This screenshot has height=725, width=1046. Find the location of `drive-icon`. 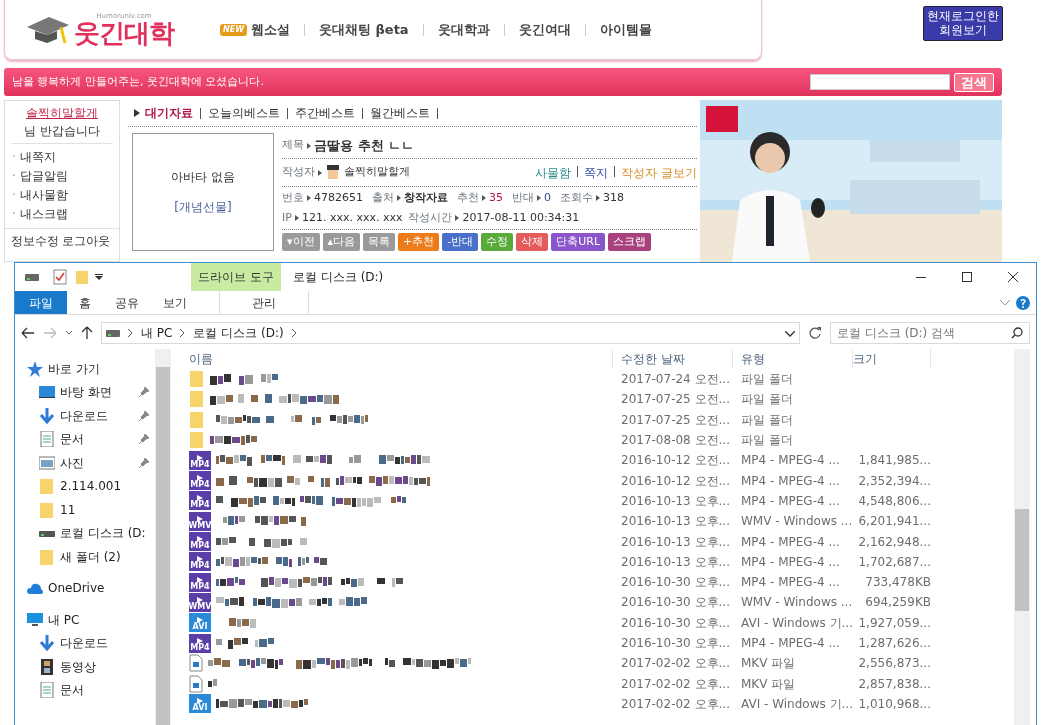

drive-icon is located at coordinates (32, 277).